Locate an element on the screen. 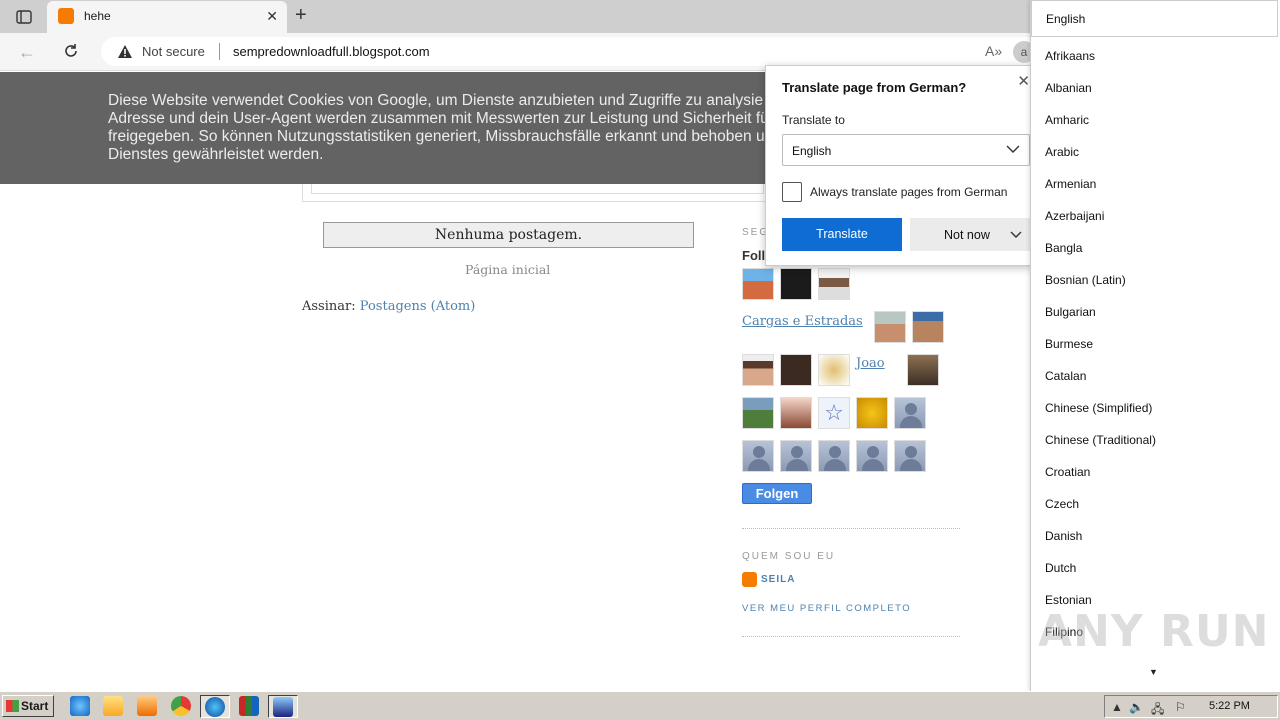 The width and height of the screenshot is (1280, 720). language-option: Bangla is located at coordinates (1063, 248).